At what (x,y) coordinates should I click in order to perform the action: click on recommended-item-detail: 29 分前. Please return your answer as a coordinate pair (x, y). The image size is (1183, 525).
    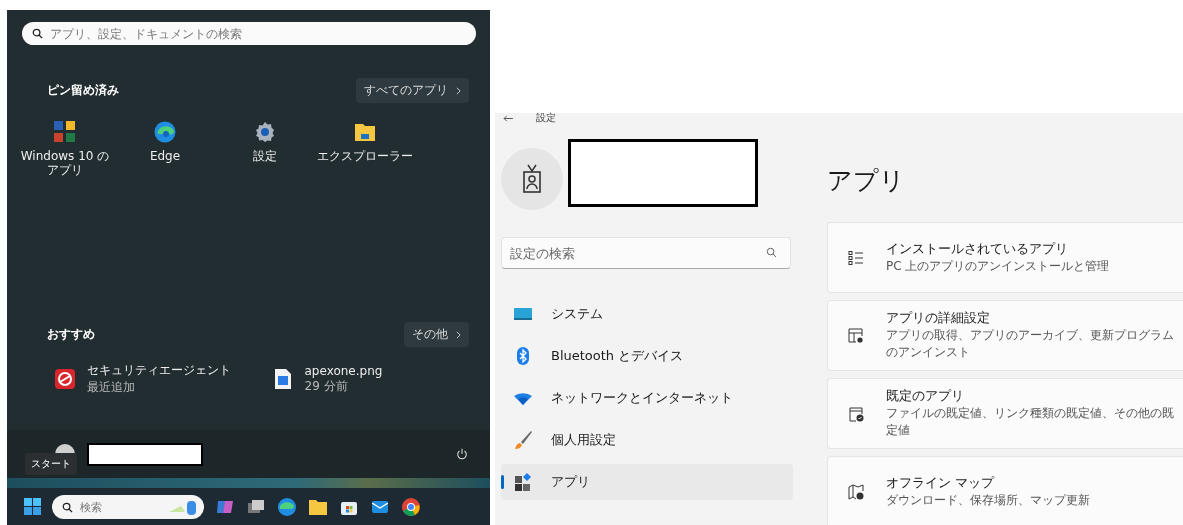
    Looking at the image, I should click on (326, 386).